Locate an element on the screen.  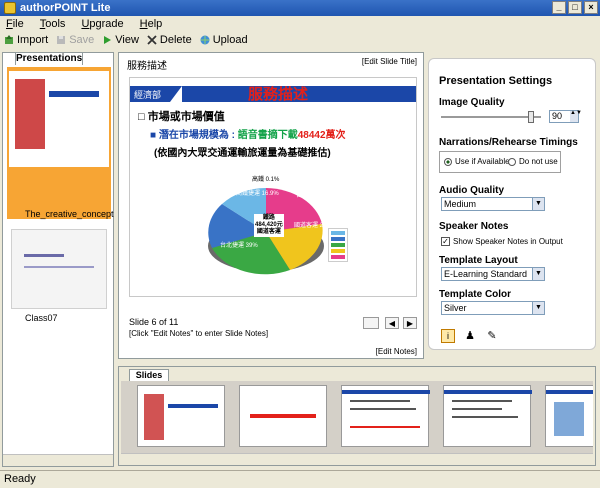
pie-label-mrt: 台北捷運 39% is located at coordinates (239, 246).